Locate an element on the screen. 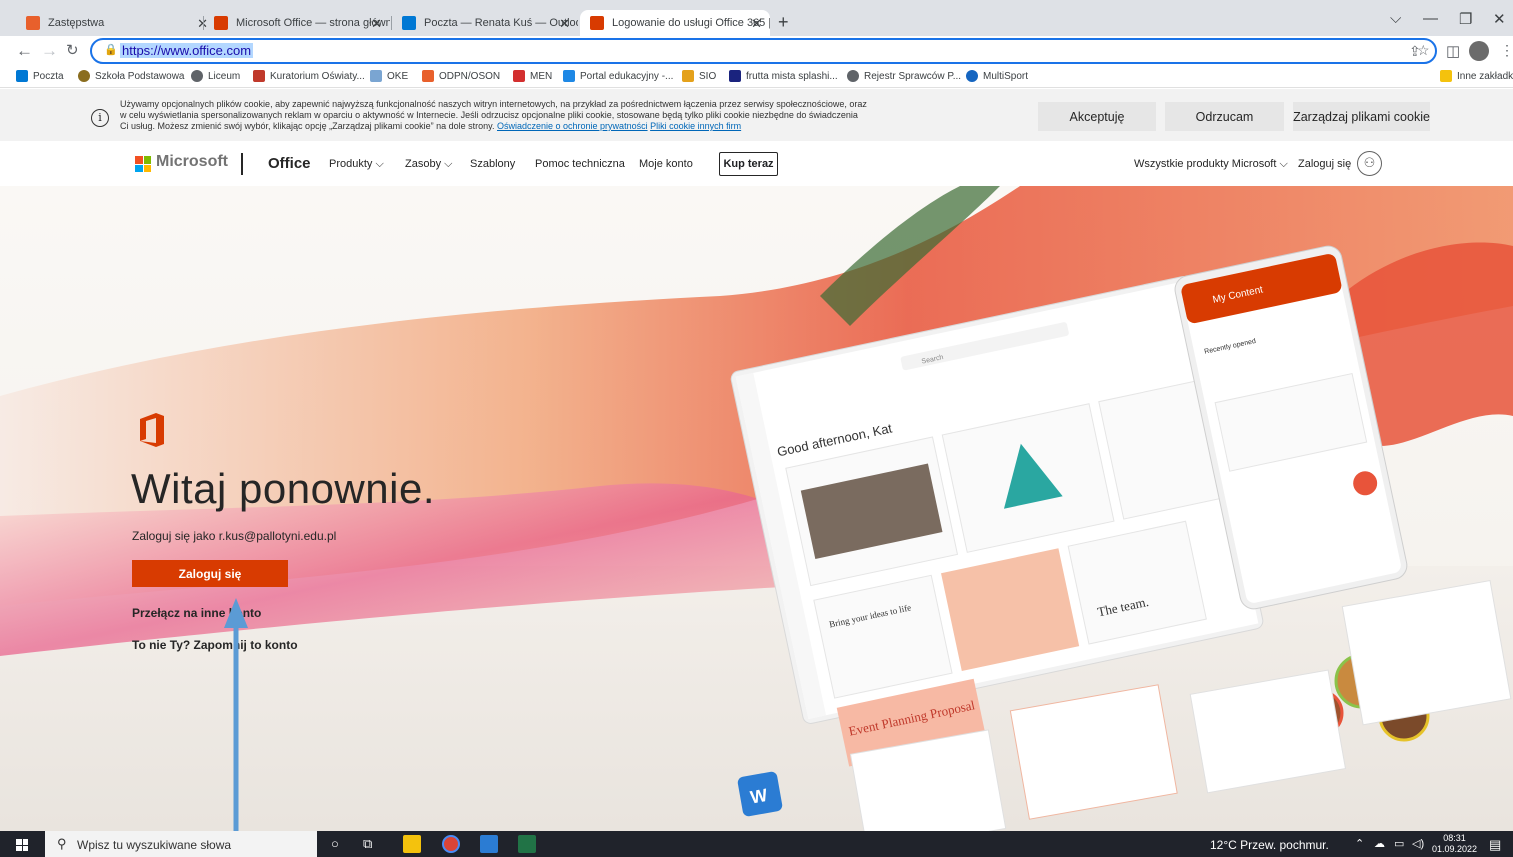 The width and height of the screenshot is (1513, 857). office-logo-icon is located at coordinates (152, 430).